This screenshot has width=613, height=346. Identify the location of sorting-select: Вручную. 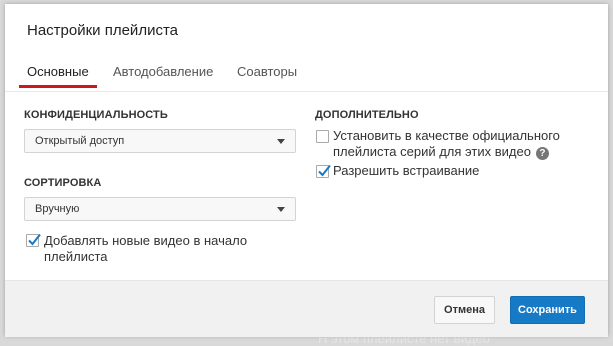
(160, 209).